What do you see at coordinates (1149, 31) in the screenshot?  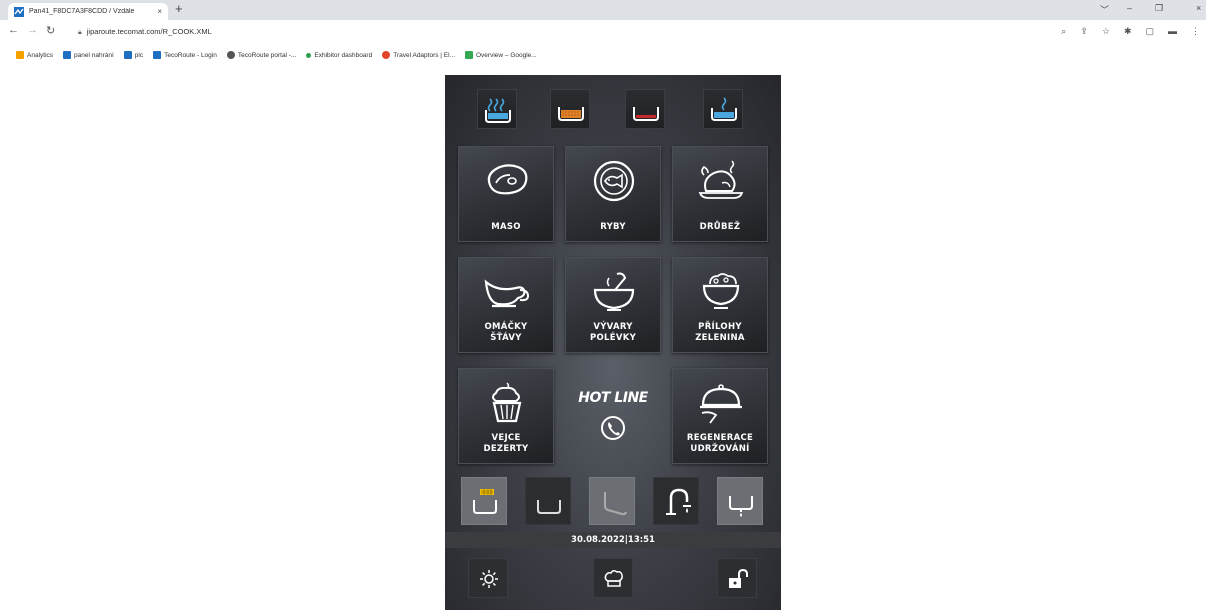 I see `sidebar-icon: ▢` at bounding box center [1149, 31].